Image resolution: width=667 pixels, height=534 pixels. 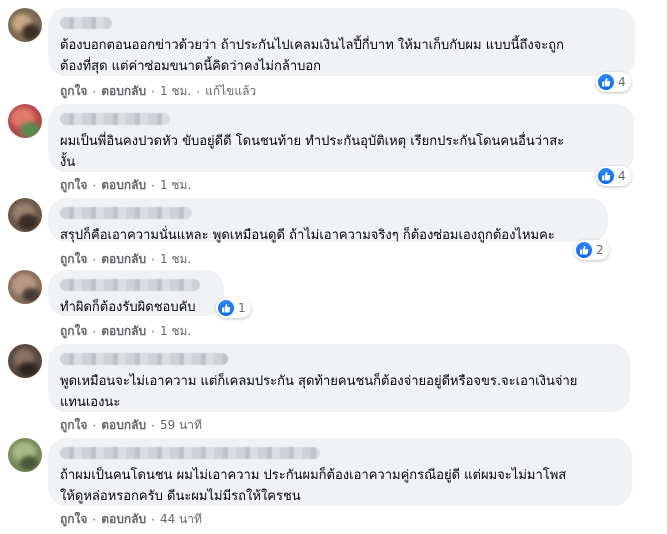 I want to click on comment-actions: ถูกใจ · ตอบกลับ · 1 ชม. · แก้ไขแล้ว, so click(x=158, y=91).